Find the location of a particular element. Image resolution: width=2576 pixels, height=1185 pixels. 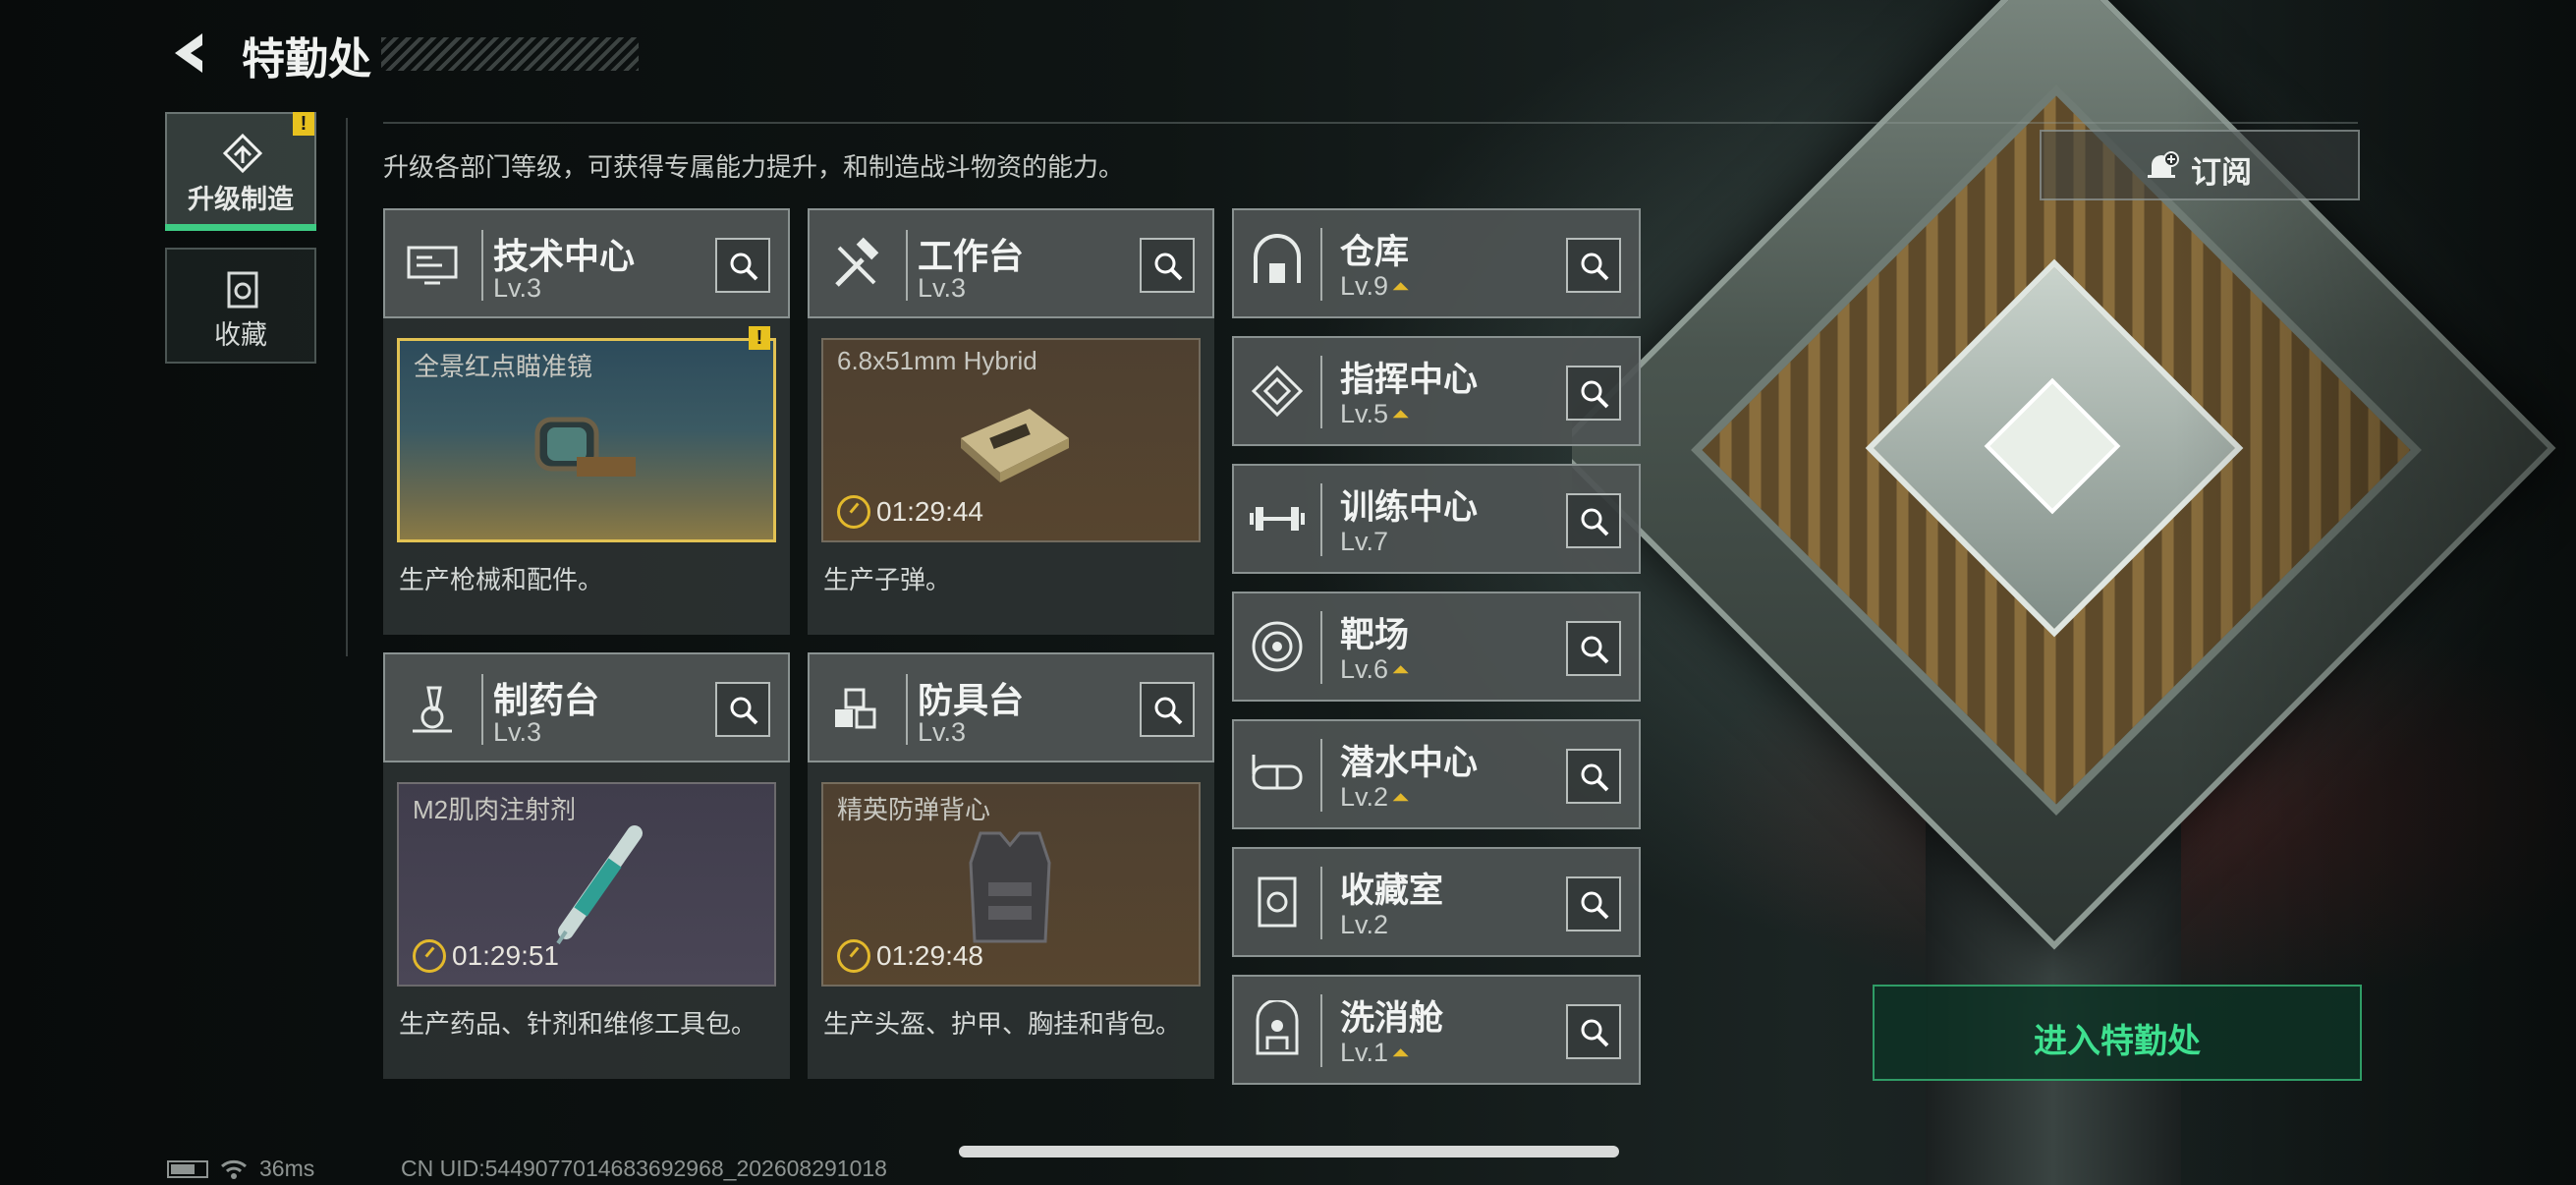

subscribe-label: 订阅 is located at coordinates (2221, 172).